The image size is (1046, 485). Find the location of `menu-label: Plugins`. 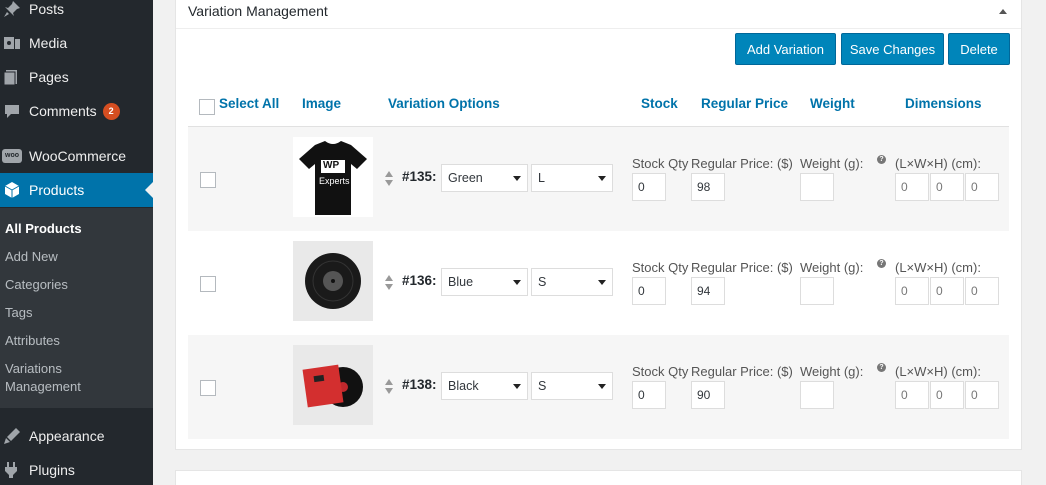

menu-label: Plugins is located at coordinates (52, 470).